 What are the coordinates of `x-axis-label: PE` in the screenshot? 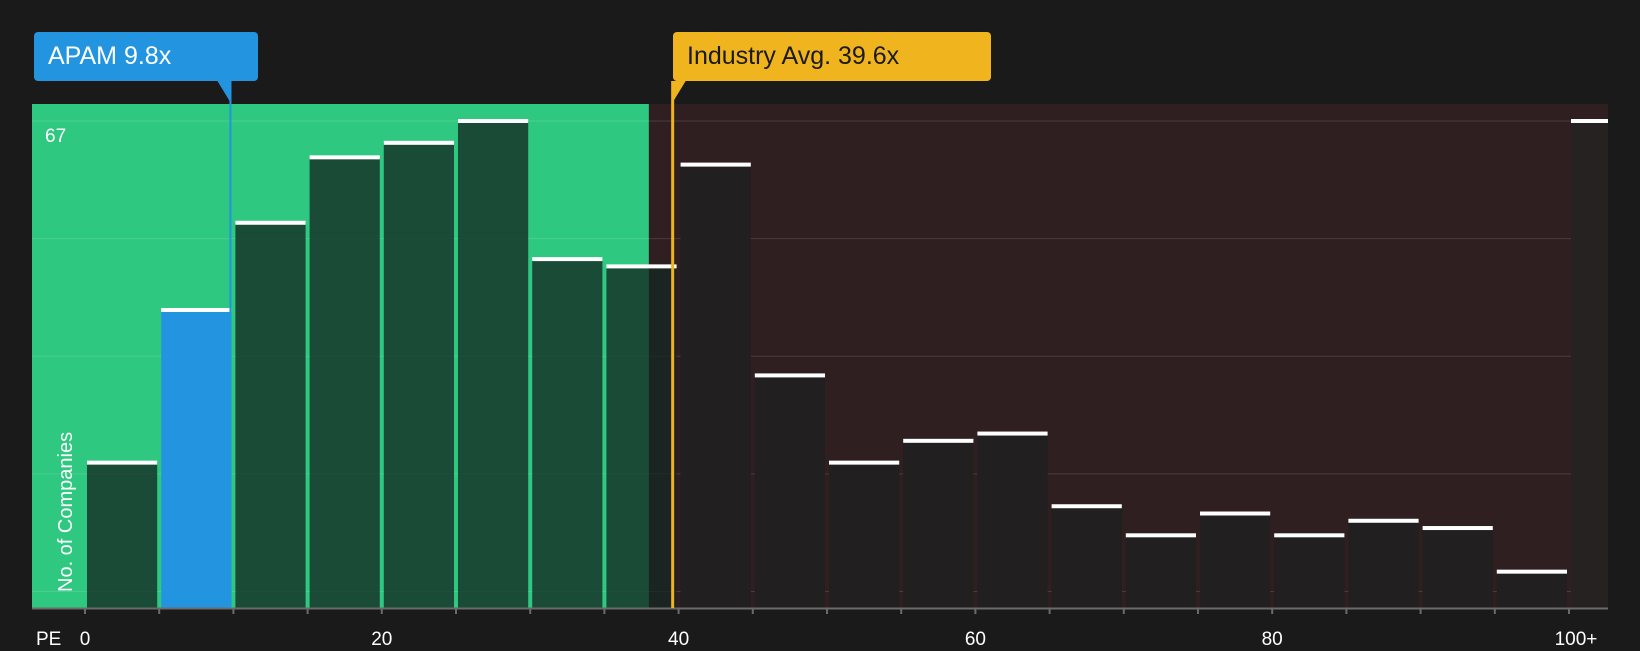 It's located at (49, 639).